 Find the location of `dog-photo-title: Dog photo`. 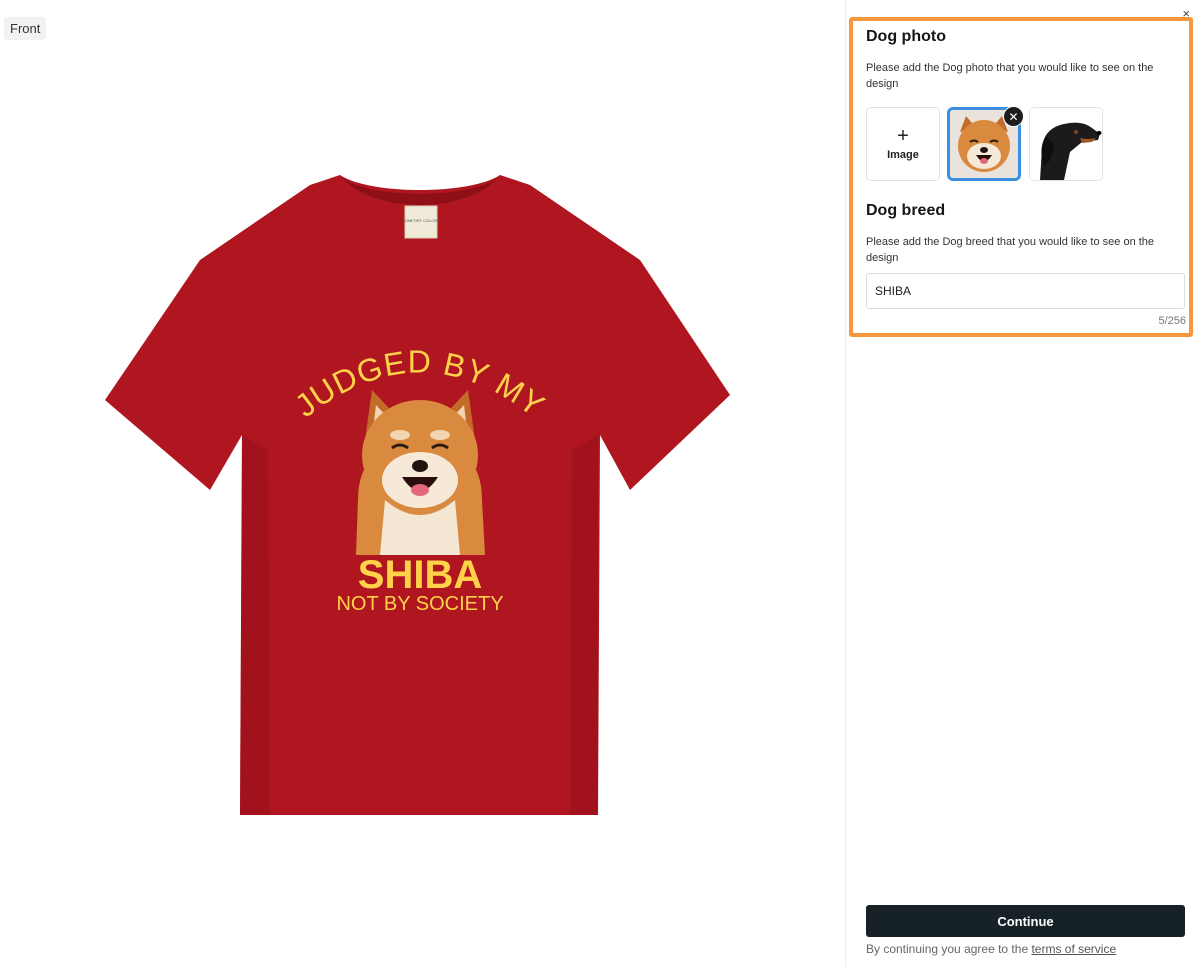

dog-photo-title: Dog photo is located at coordinates (906, 36).